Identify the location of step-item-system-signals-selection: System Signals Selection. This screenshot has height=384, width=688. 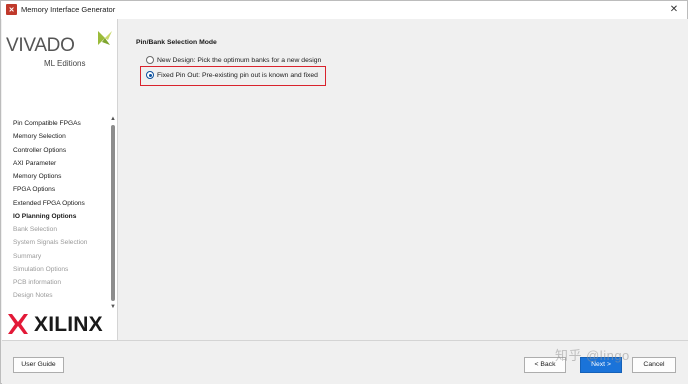
(50, 243).